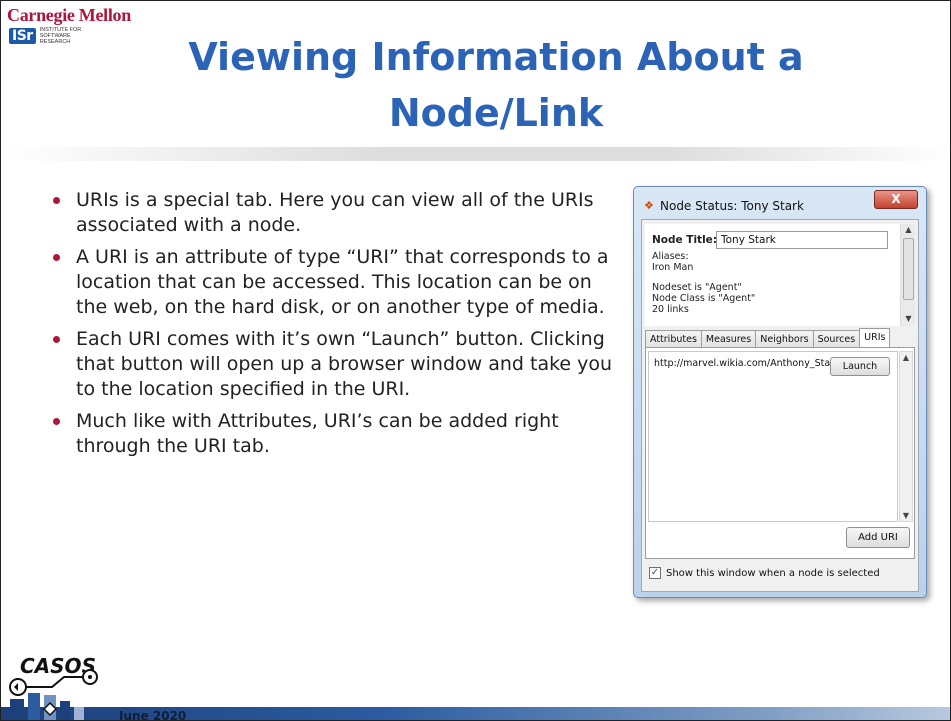  What do you see at coordinates (697, 287) in the screenshot?
I see `nodeset-text: Nodeset is "Agent"` at bounding box center [697, 287].